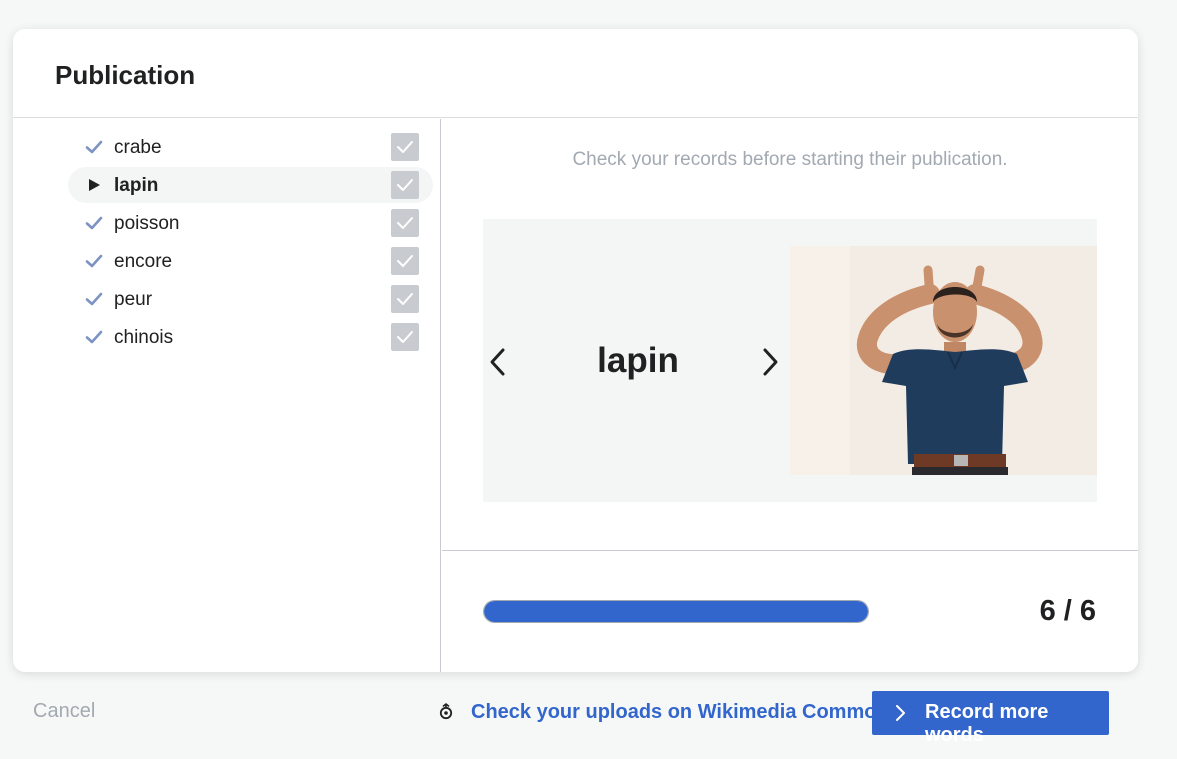 Image resolution: width=1177 pixels, height=759 pixels. What do you see at coordinates (943, 360) in the screenshot?
I see `sign-video` at bounding box center [943, 360].